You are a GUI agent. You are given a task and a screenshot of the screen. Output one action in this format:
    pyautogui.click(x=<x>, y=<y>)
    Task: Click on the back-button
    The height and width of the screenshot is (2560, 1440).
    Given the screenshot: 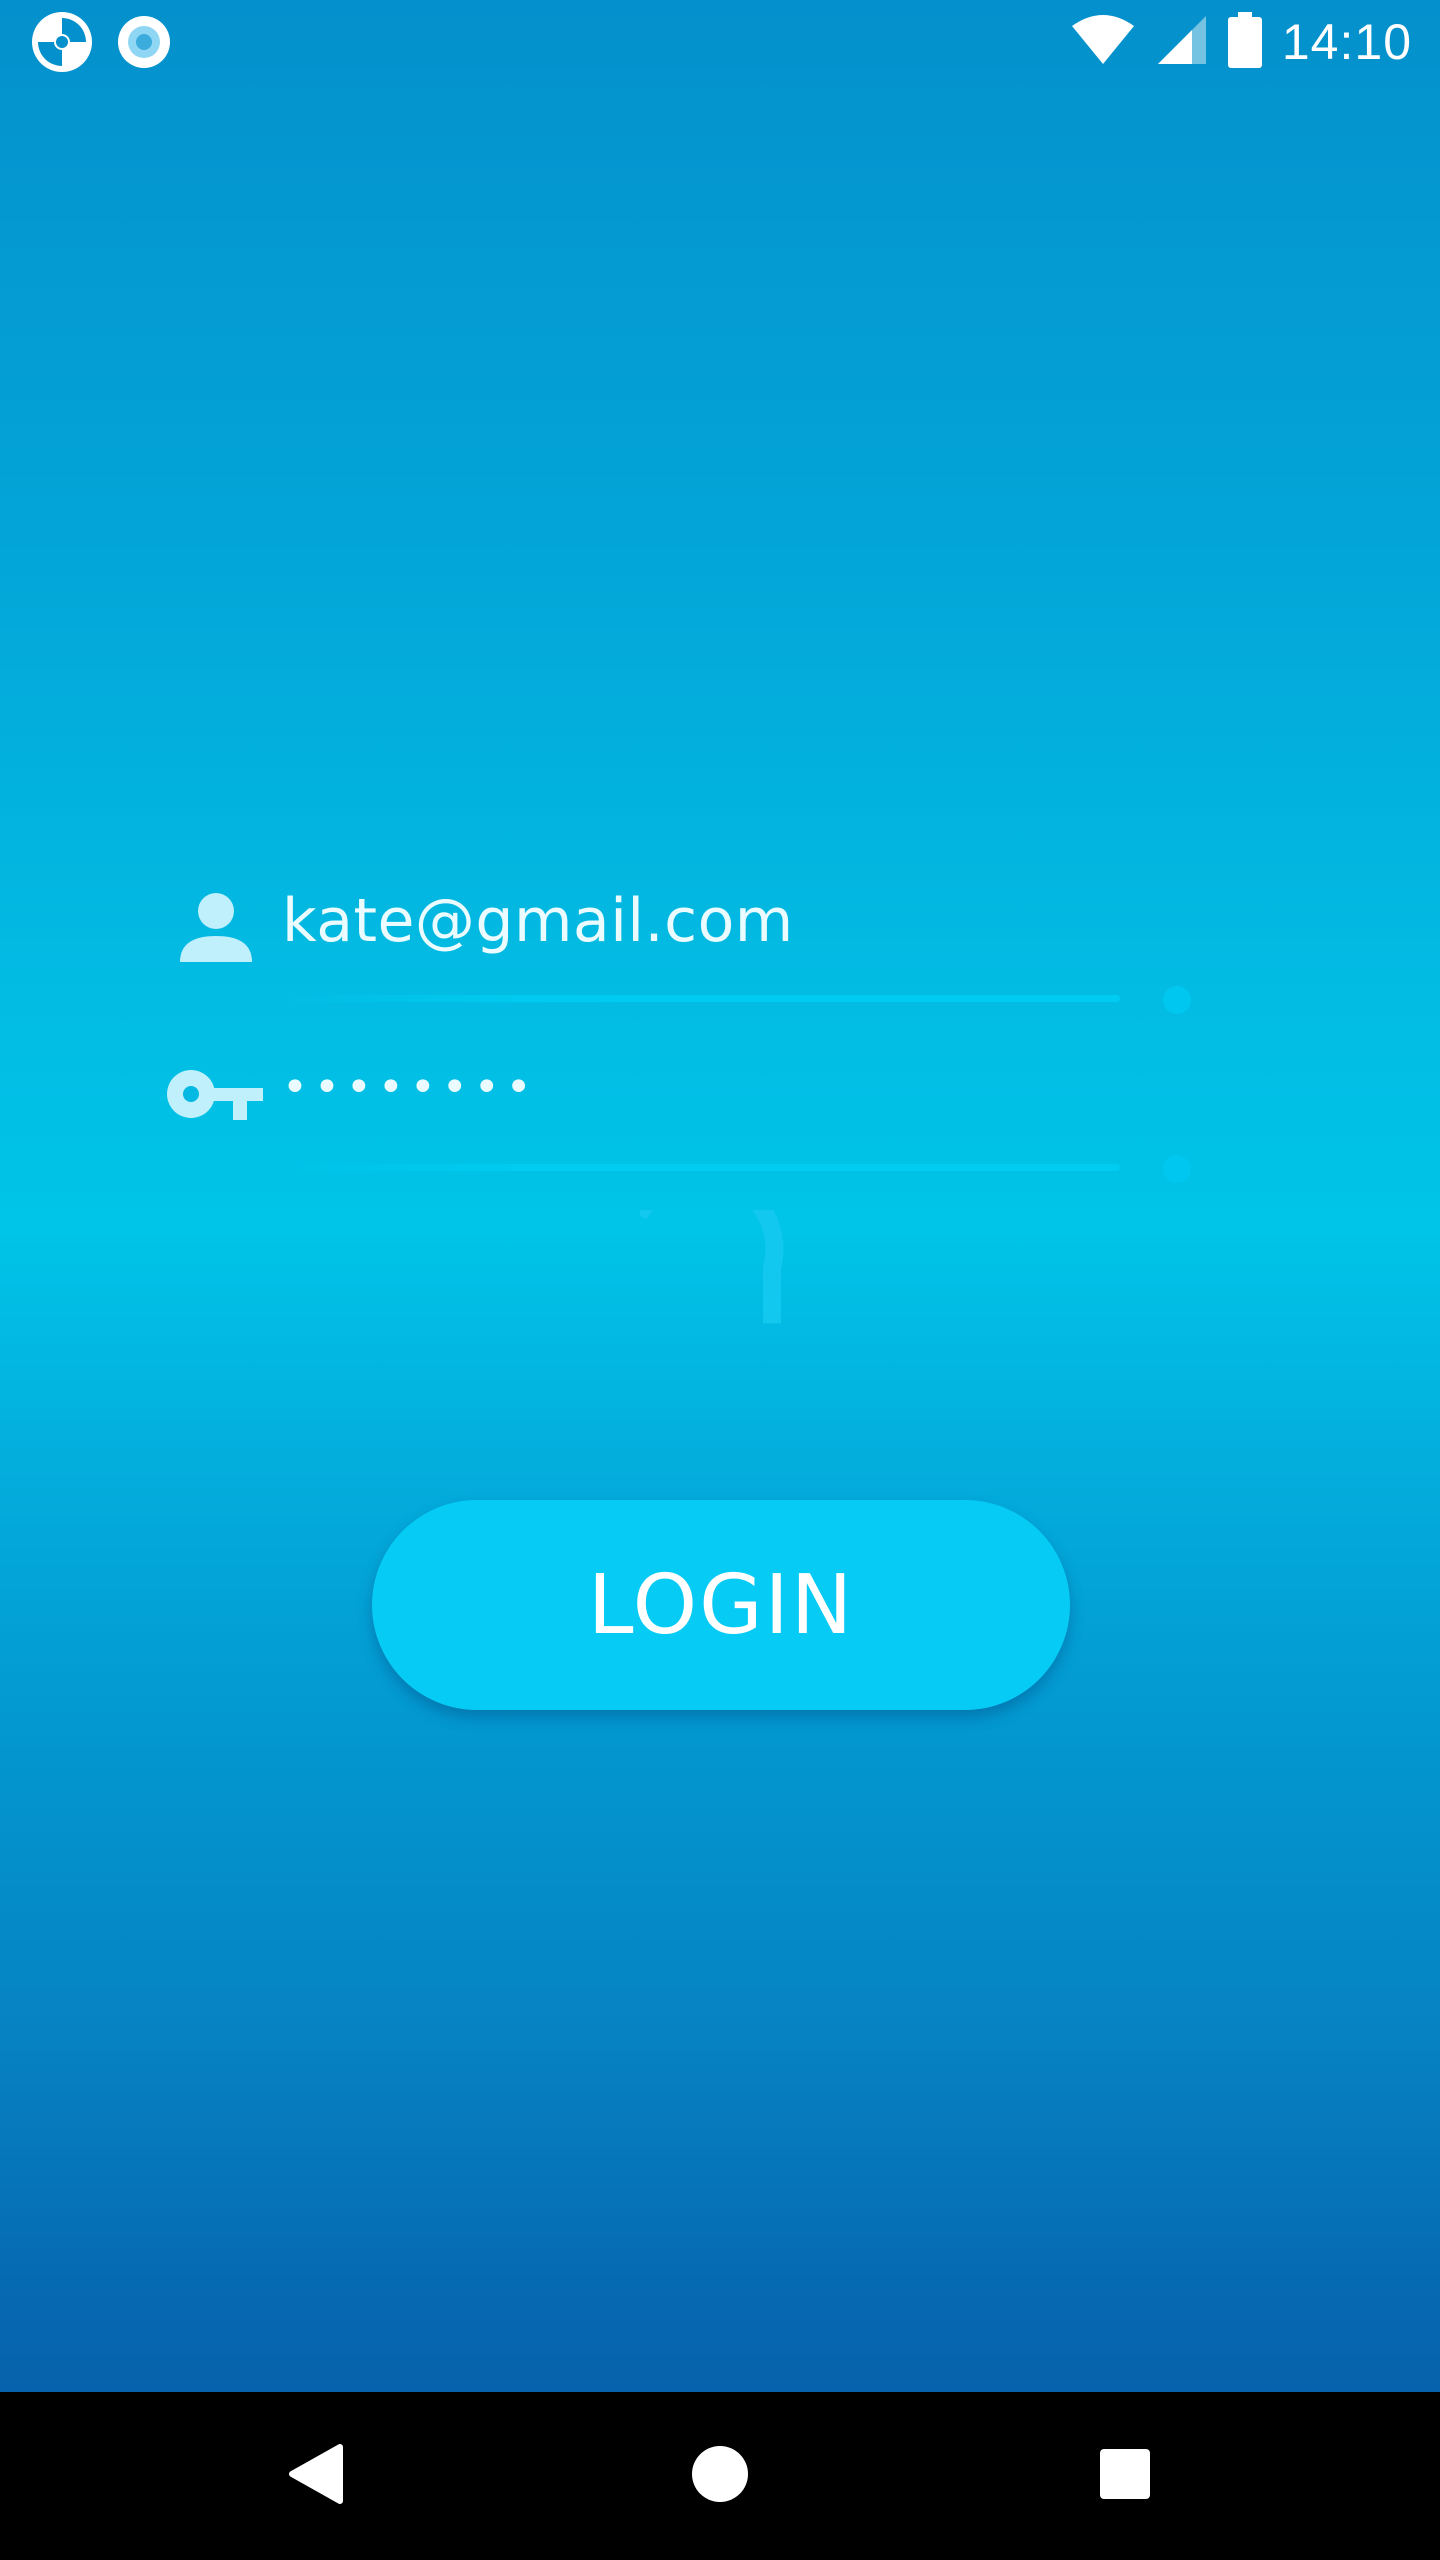 What is the action you would take?
    pyautogui.click(x=316, y=2476)
    